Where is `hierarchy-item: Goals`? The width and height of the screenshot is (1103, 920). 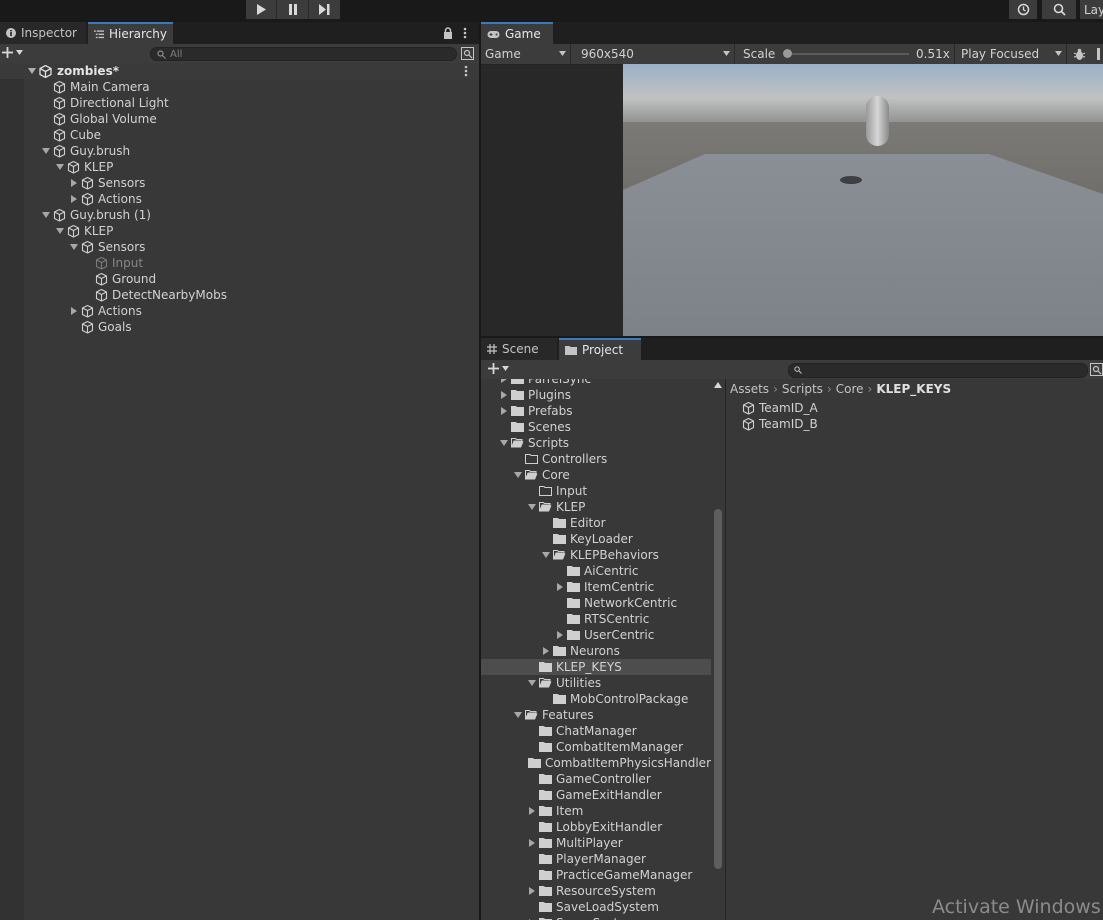 hierarchy-item: Goals is located at coordinates (239, 327).